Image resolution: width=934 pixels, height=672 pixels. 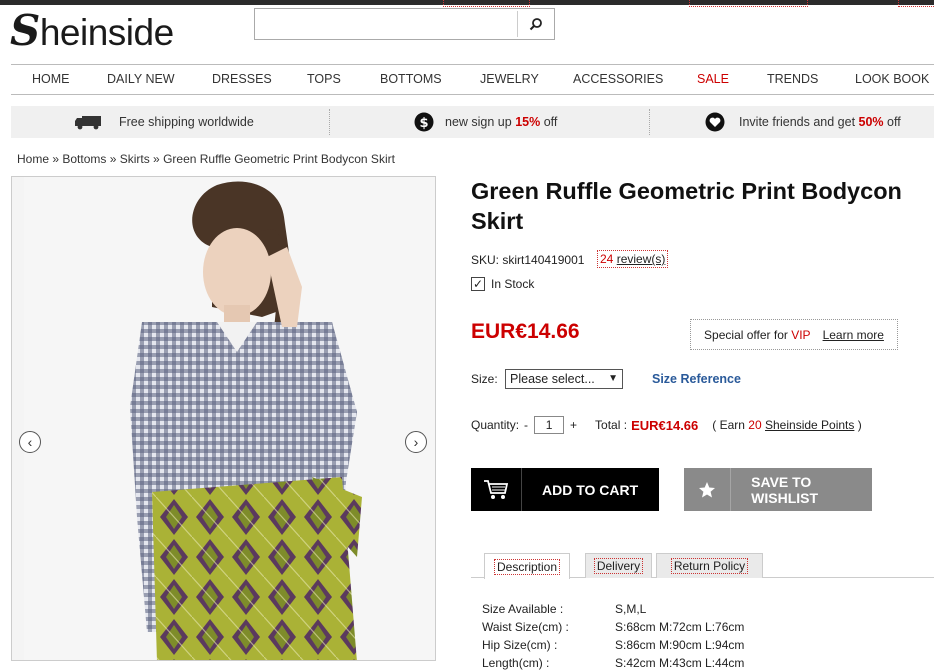 I want to click on promo-invite: Invite friends and get 50% off, so click(x=803, y=122).